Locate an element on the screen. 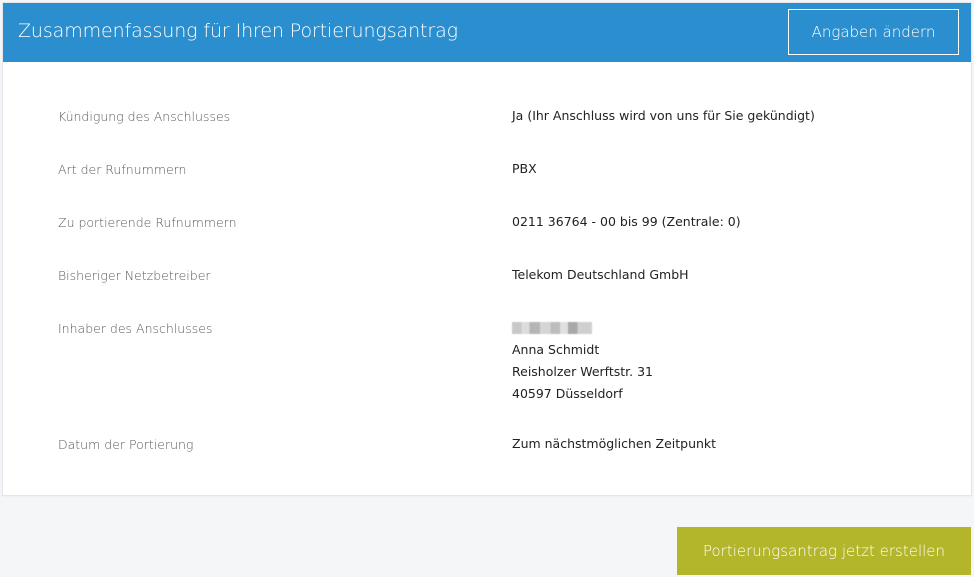  number-type-value: PBX is located at coordinates (524, 168).